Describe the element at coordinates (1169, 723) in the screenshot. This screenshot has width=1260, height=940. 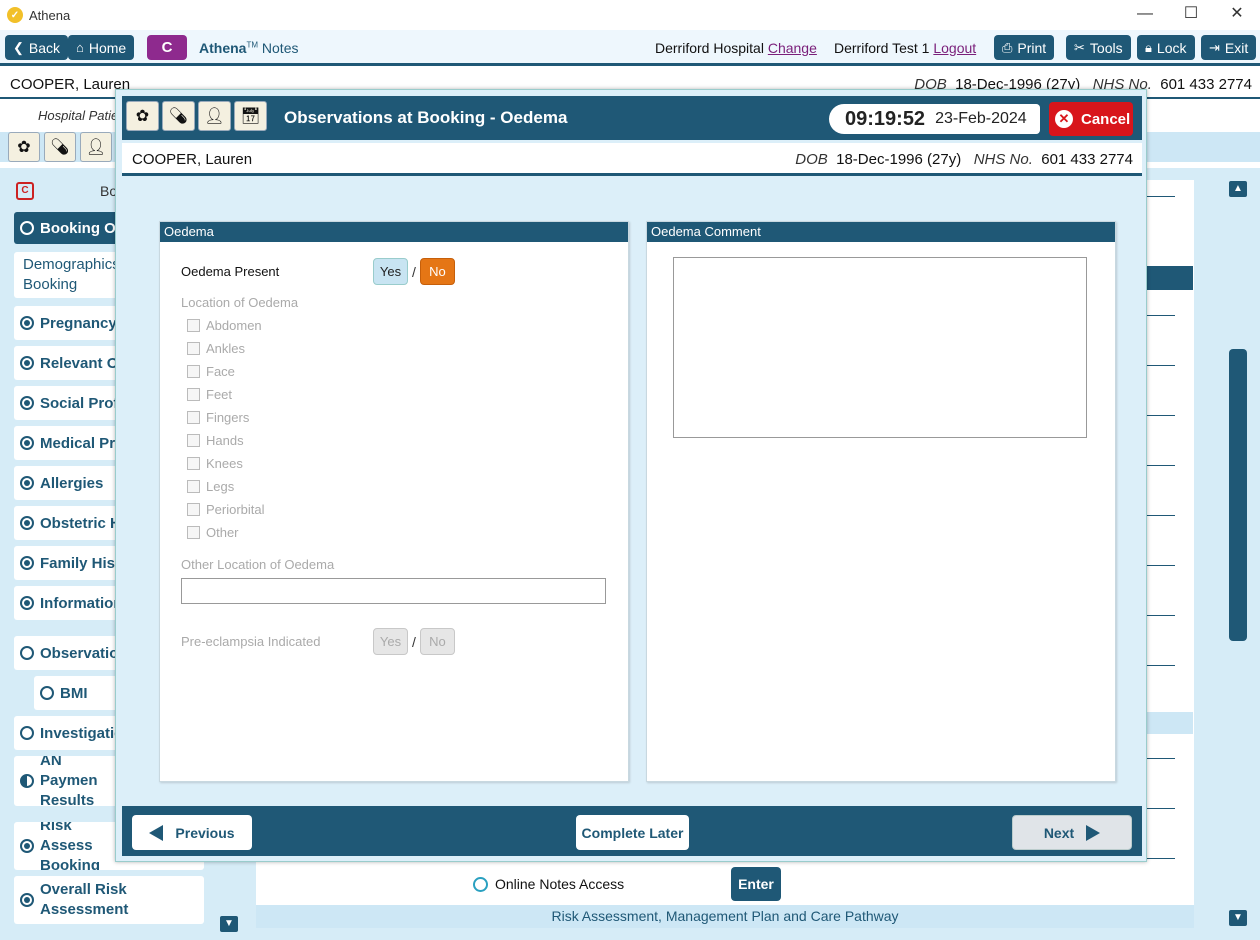
I see `section-subheader-strip` at that location.